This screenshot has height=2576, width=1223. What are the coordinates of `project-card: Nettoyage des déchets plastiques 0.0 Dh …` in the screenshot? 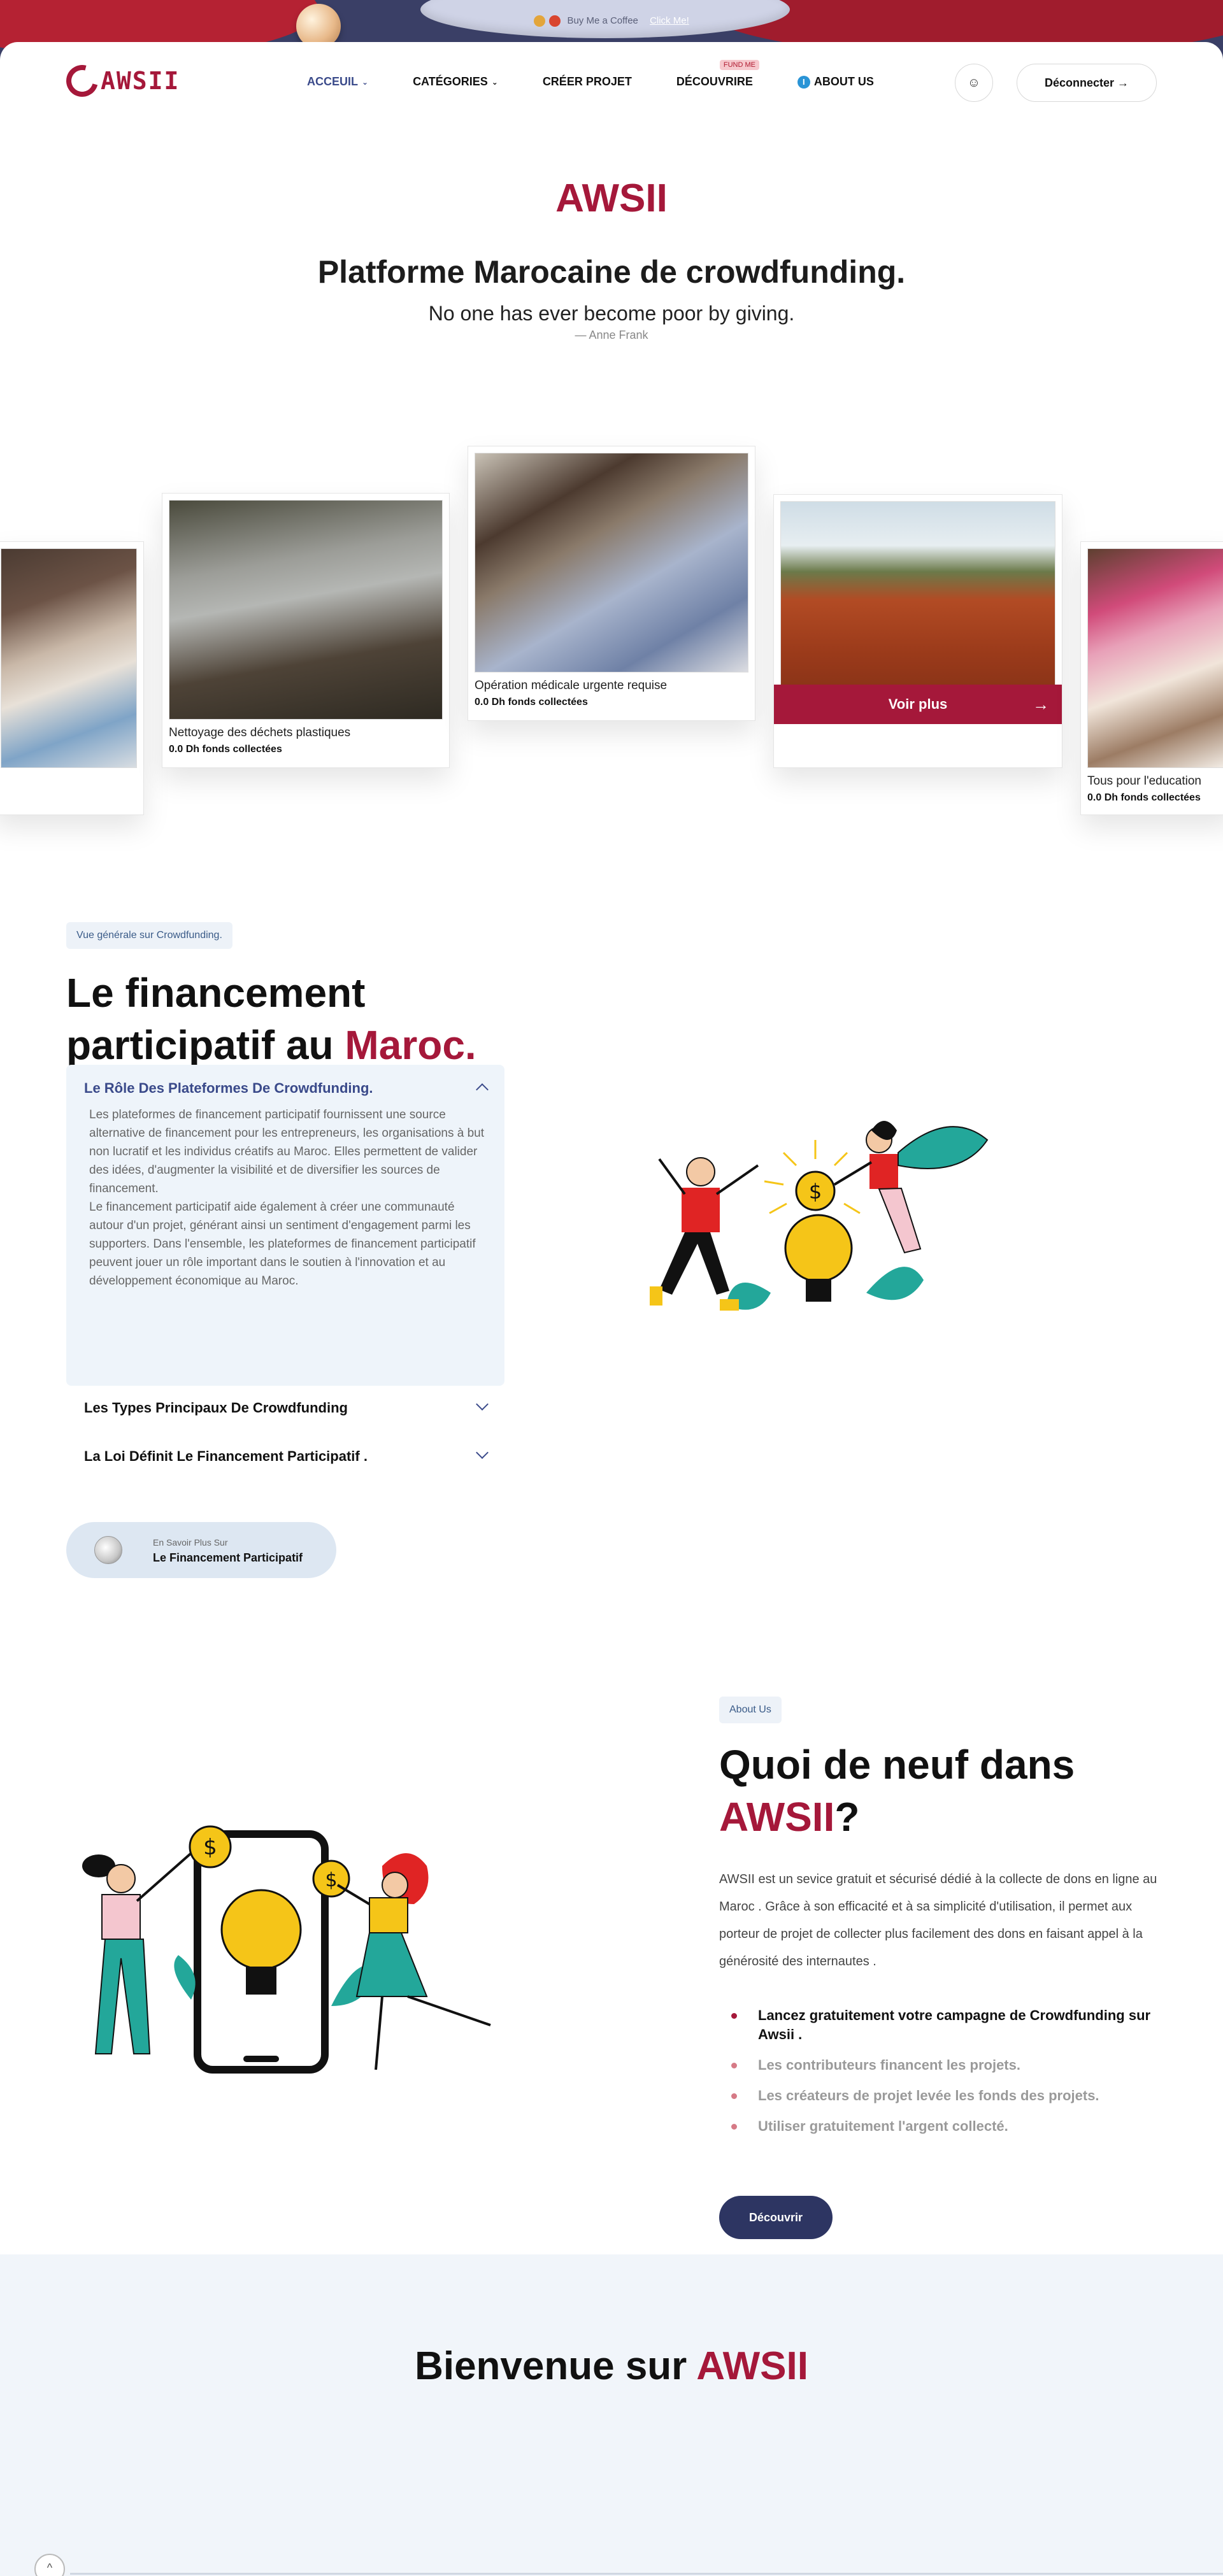 It's located at (306, 630).